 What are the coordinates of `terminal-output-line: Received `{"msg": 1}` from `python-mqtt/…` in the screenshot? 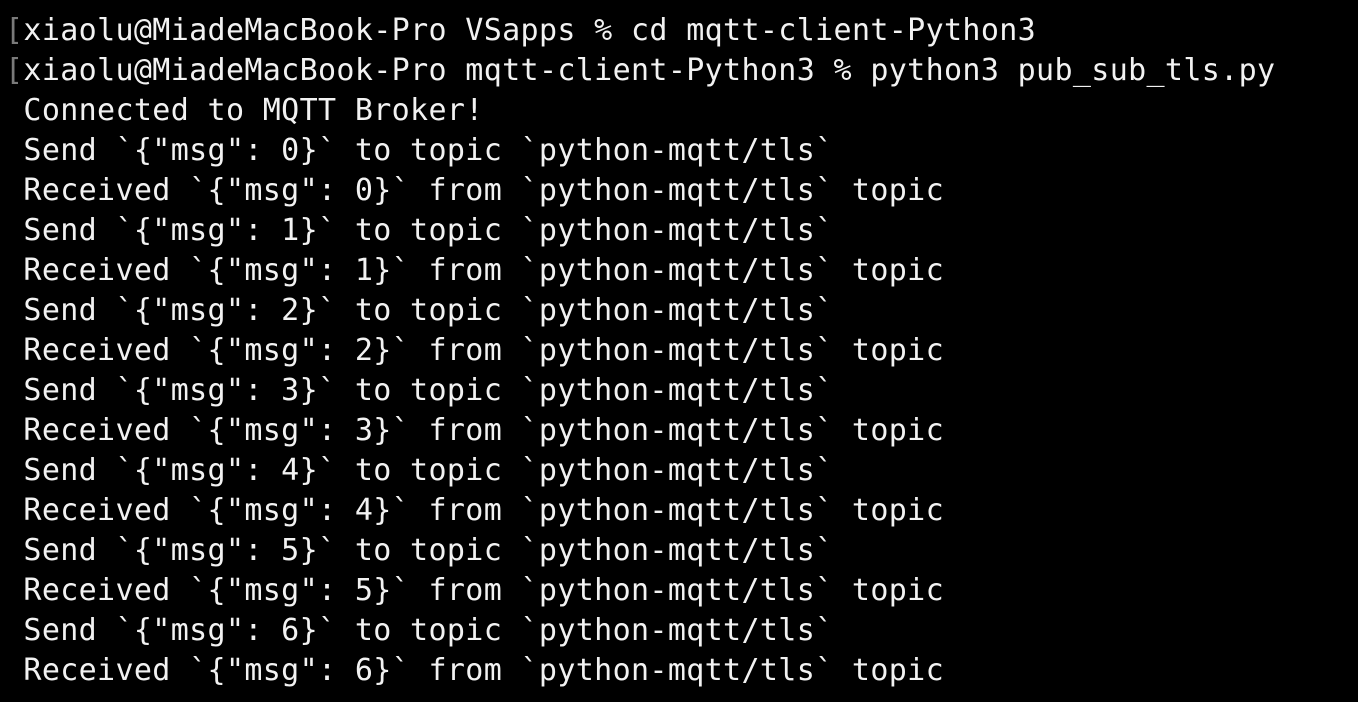 It's located at (679, 271).